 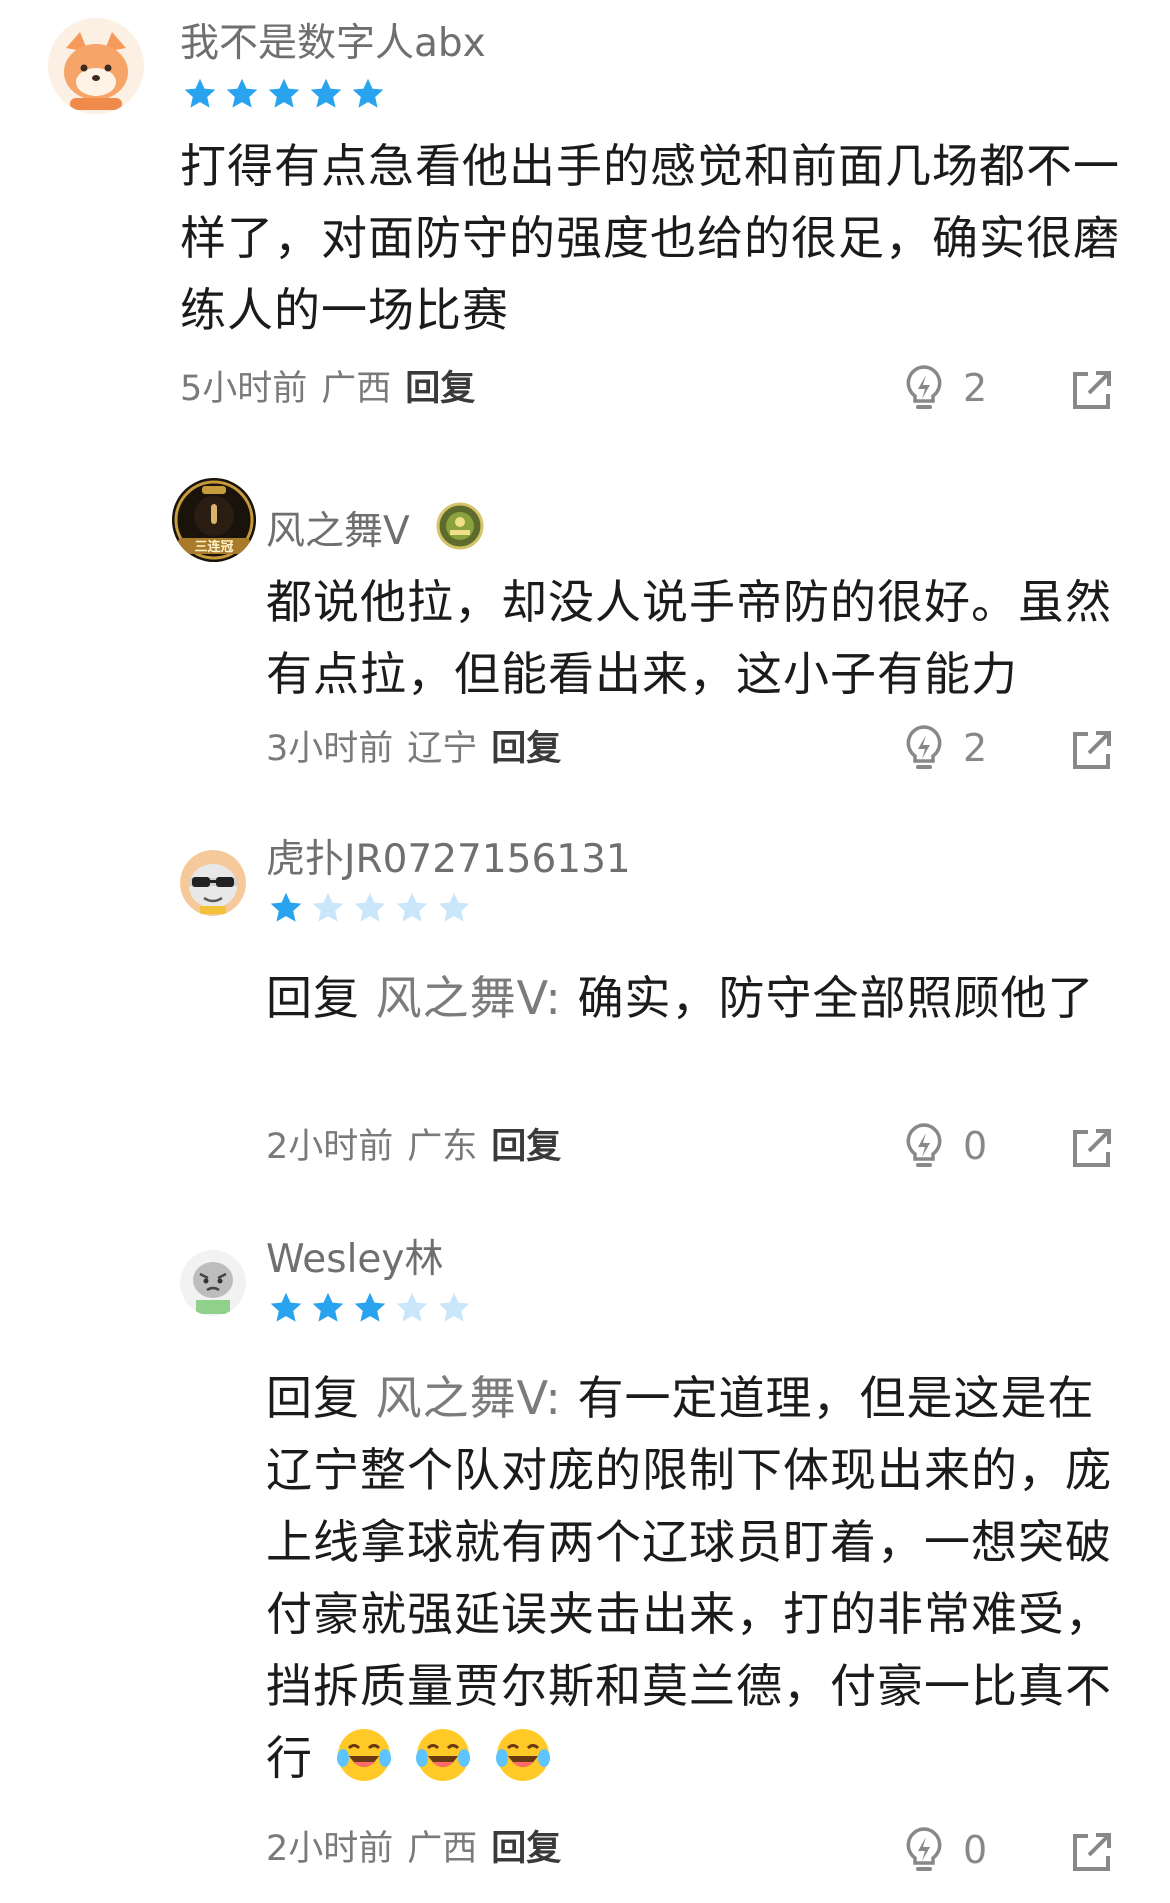 What do you see at coordinates (460, 526) in the screenshot?
I see `team-badge-icon` at bounding box center [460, 526].